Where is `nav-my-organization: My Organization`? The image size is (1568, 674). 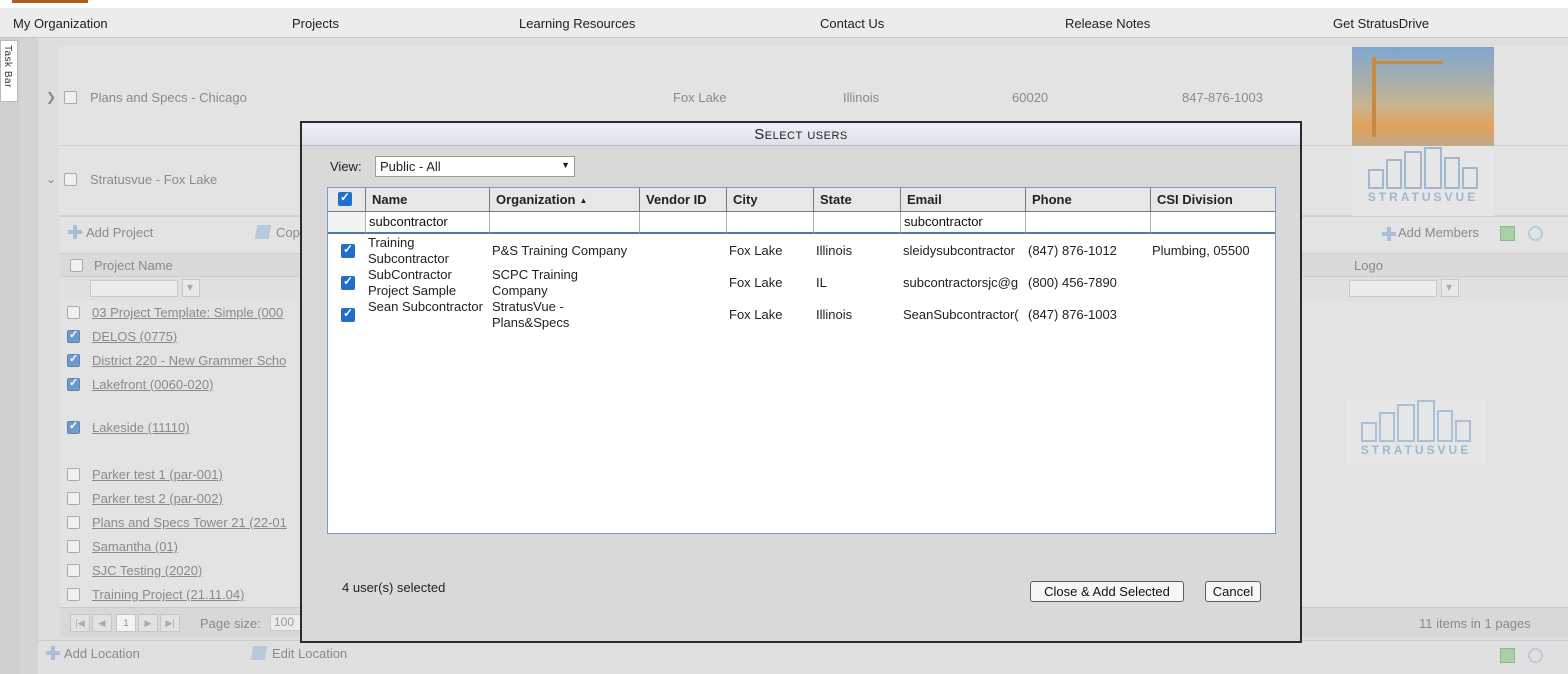
nav-my-organization: My Organization is located at coordinates (60, 23).